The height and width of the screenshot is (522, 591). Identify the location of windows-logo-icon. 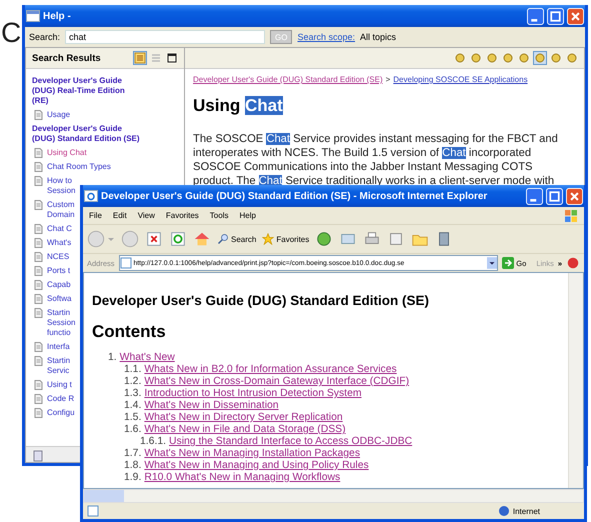
(571, 215).